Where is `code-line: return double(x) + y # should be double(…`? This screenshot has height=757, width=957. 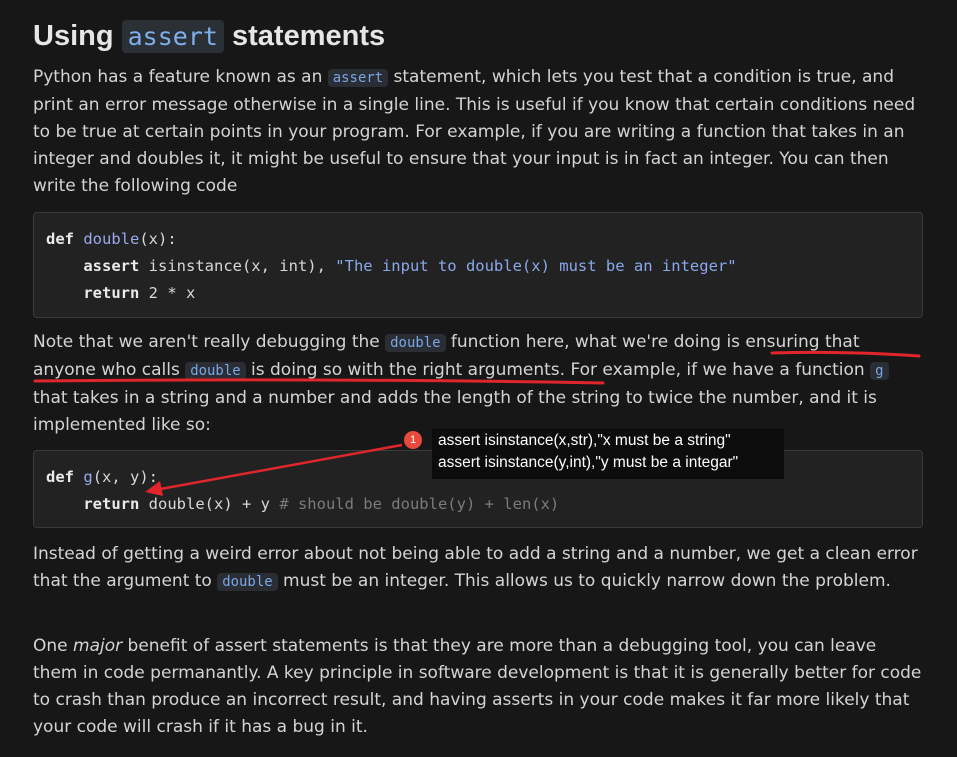 code-line: return double(x) + y # should be double(… is located at coordinates (478, 504).